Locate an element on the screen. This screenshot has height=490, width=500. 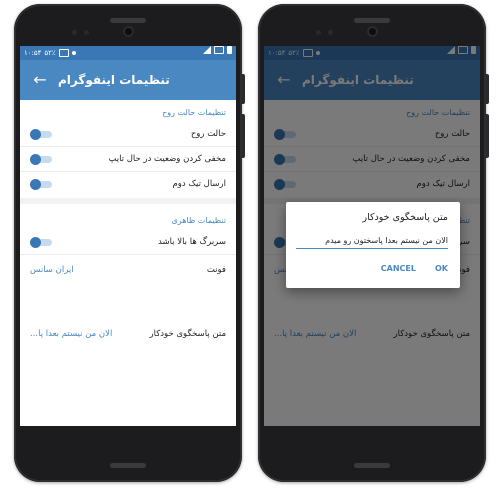
font-value: ایران سانس is located at coordinates (52, 270).